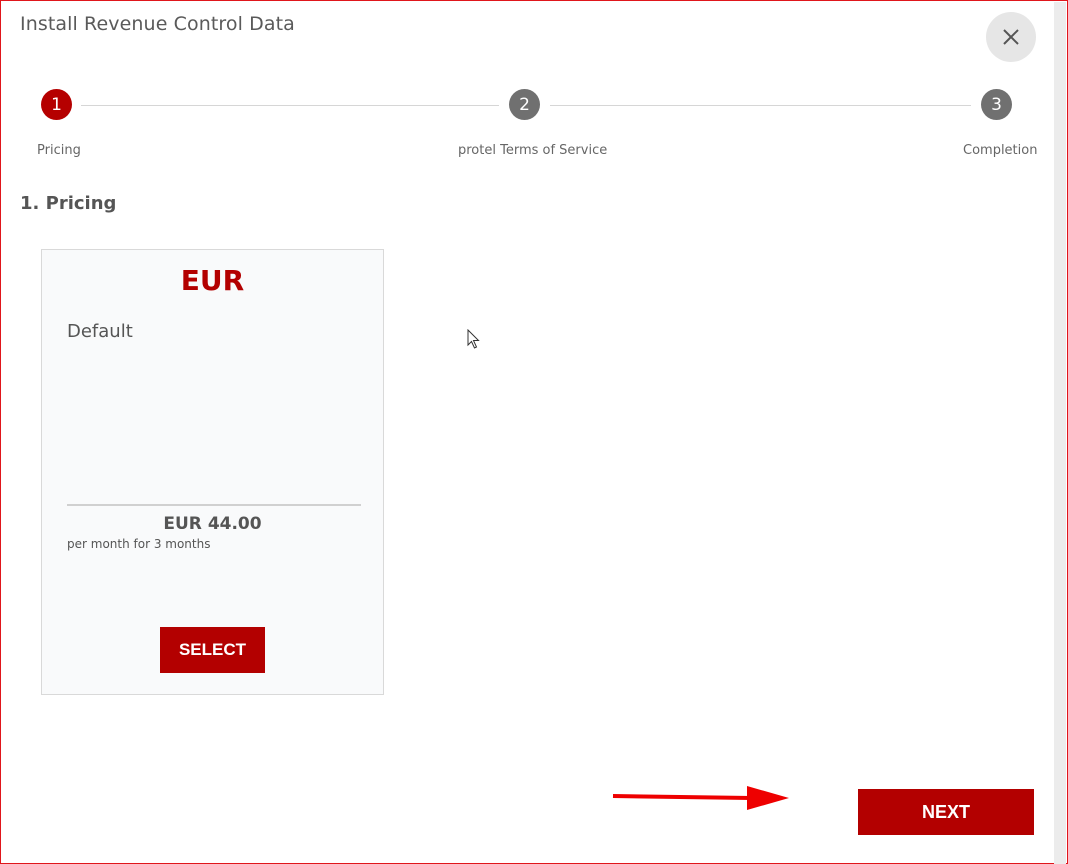  What do you see at coordinates (1060, 433) in the screenshot?
I see `scrollbar-track` at bounding box center [1060, 433].